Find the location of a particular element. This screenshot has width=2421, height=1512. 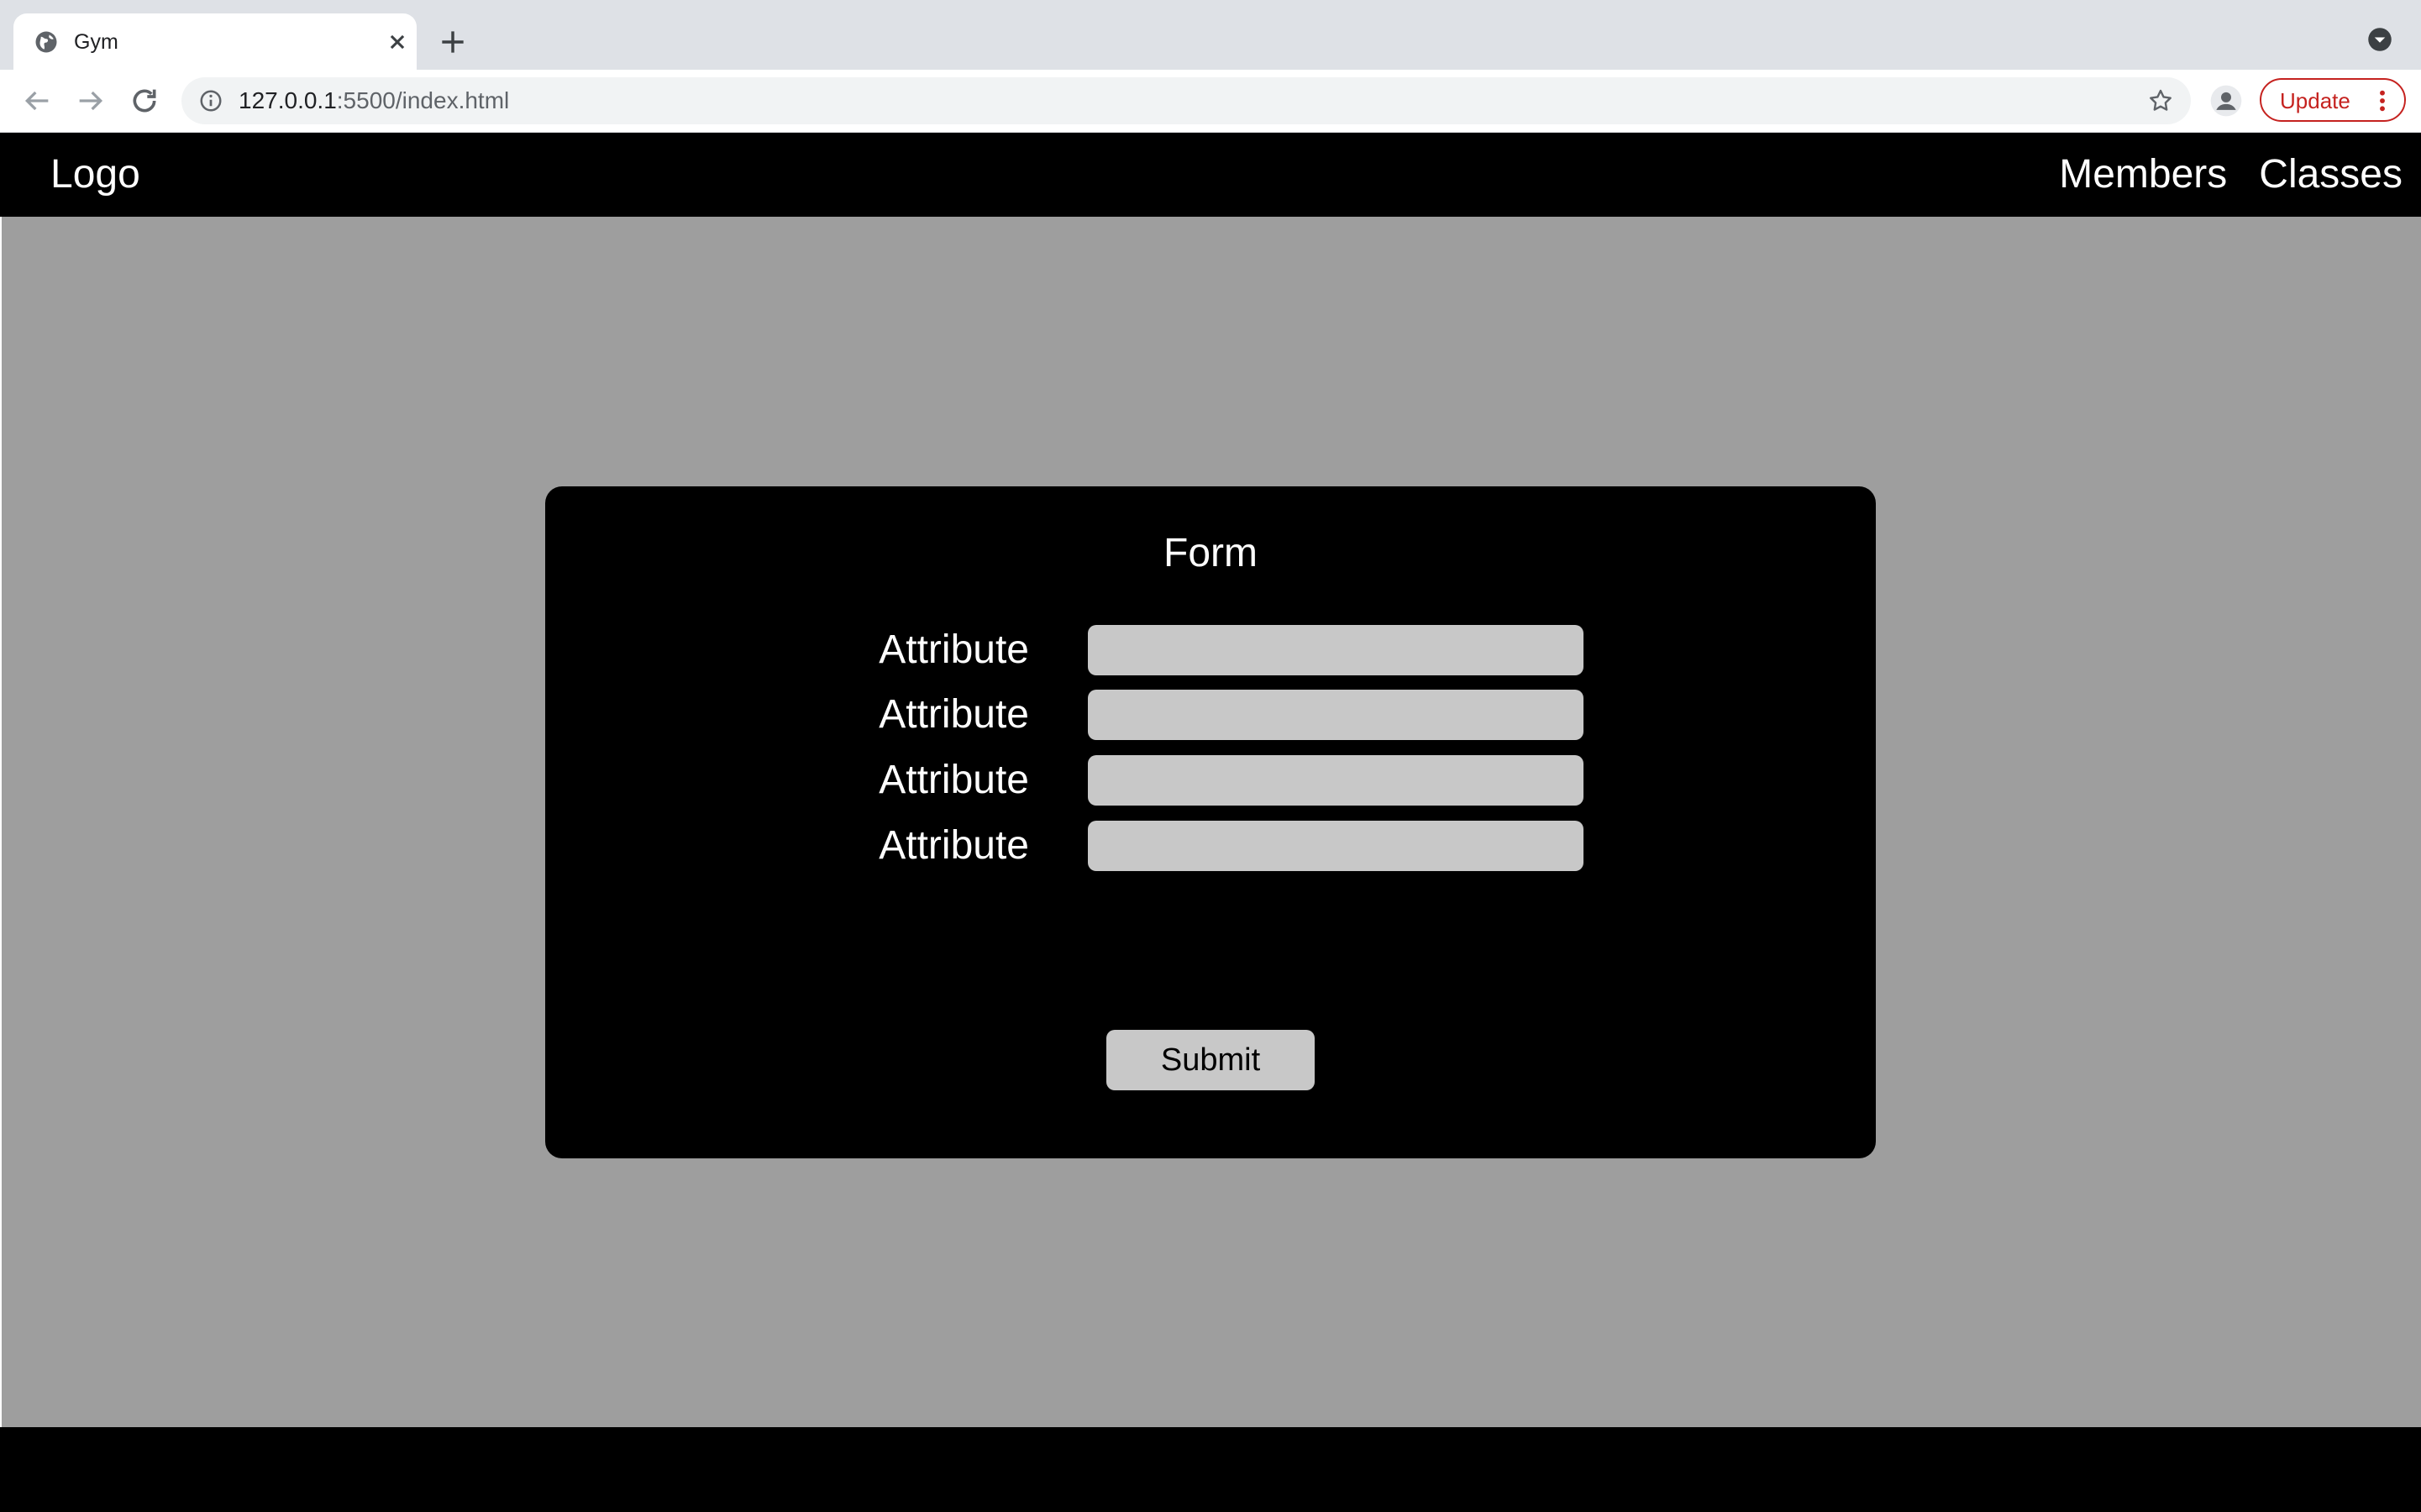

nav-link-classes: Classes is located at coordinates (2331, 175).